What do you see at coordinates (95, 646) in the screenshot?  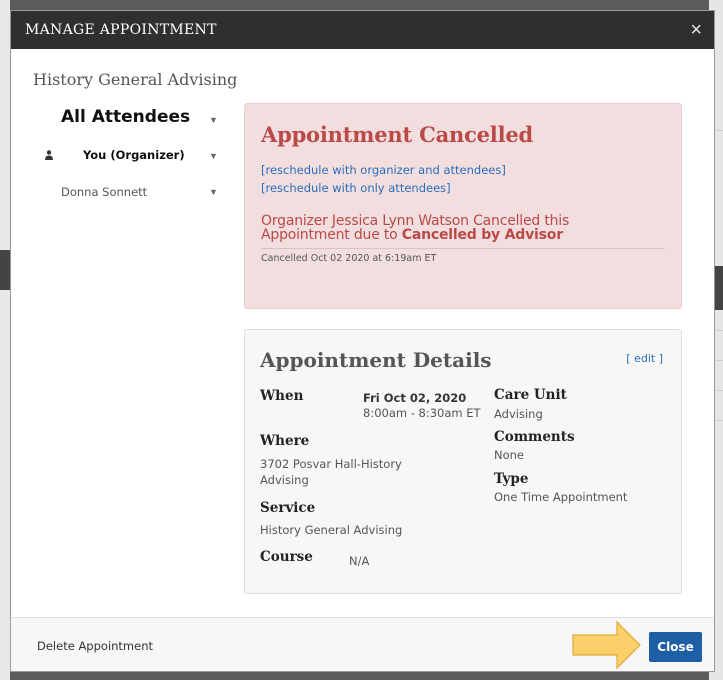 I see `delete-appointment-link: Delete Appointment` at bounding box center [95, 646].